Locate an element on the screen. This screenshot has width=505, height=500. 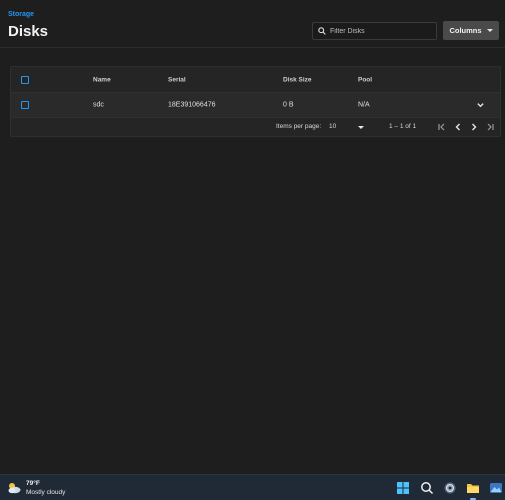
disk-serial: 18E391066476 is located at coordinates (192, 105).